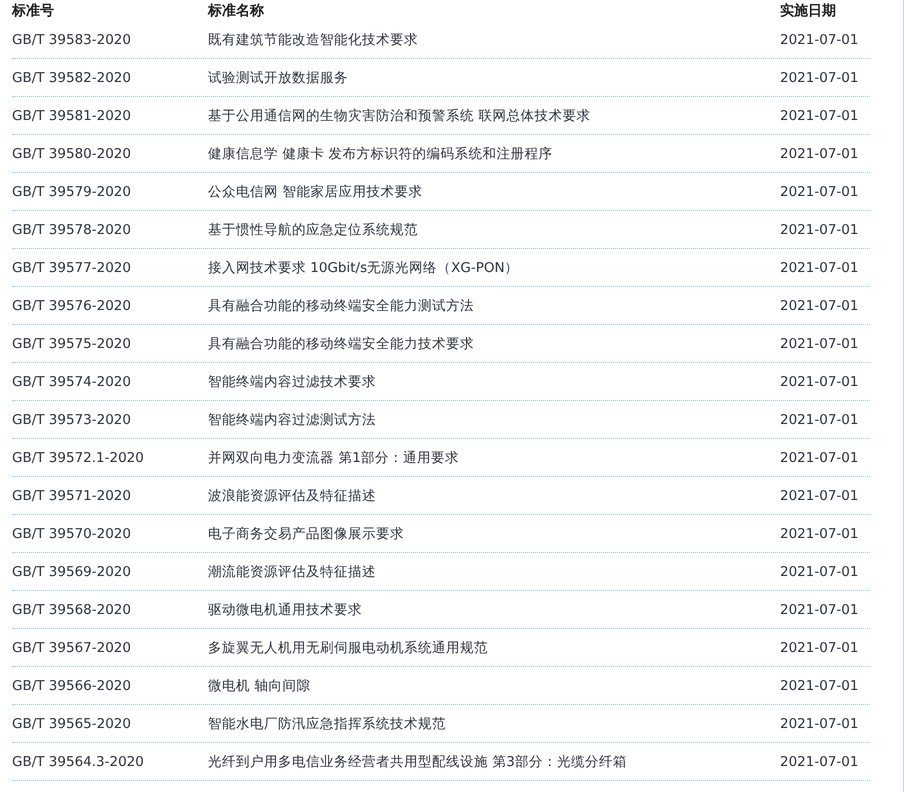 The width and height of the screenshot is (904, 792). What do you see at coordinates (278, 77) in the screenshot?
I see `standard-name: 试验测试开放数据服务` at bounding box center [278, 77].